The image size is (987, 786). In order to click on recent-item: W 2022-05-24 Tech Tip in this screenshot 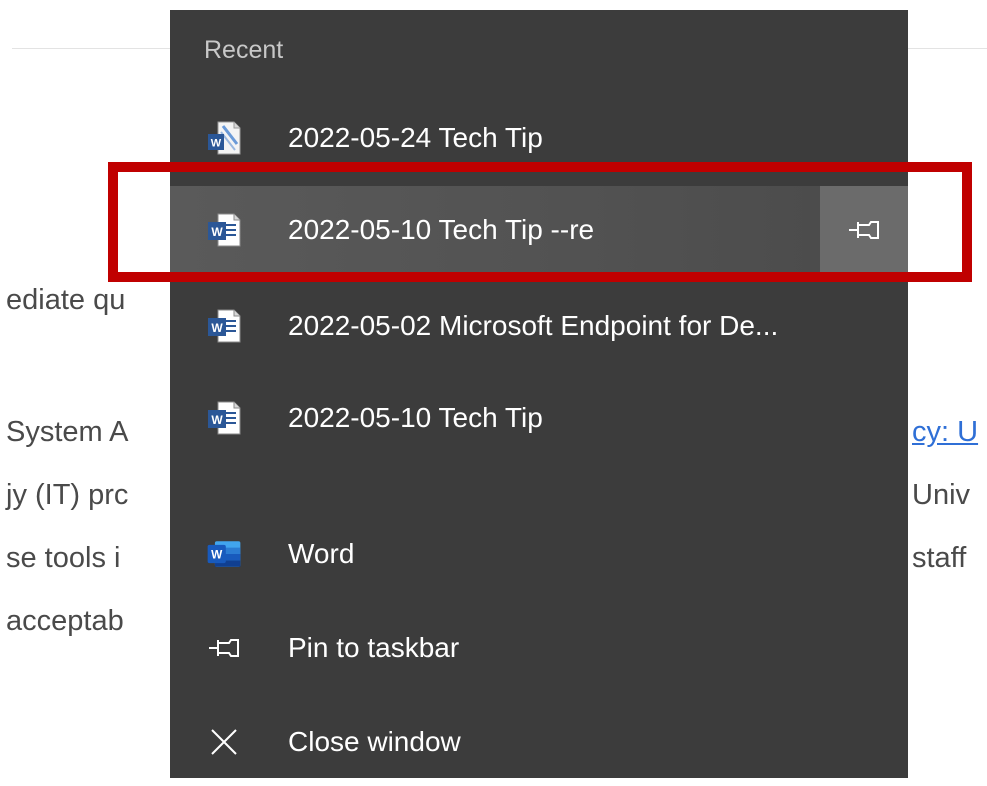, I will do `click(539, 138)`.